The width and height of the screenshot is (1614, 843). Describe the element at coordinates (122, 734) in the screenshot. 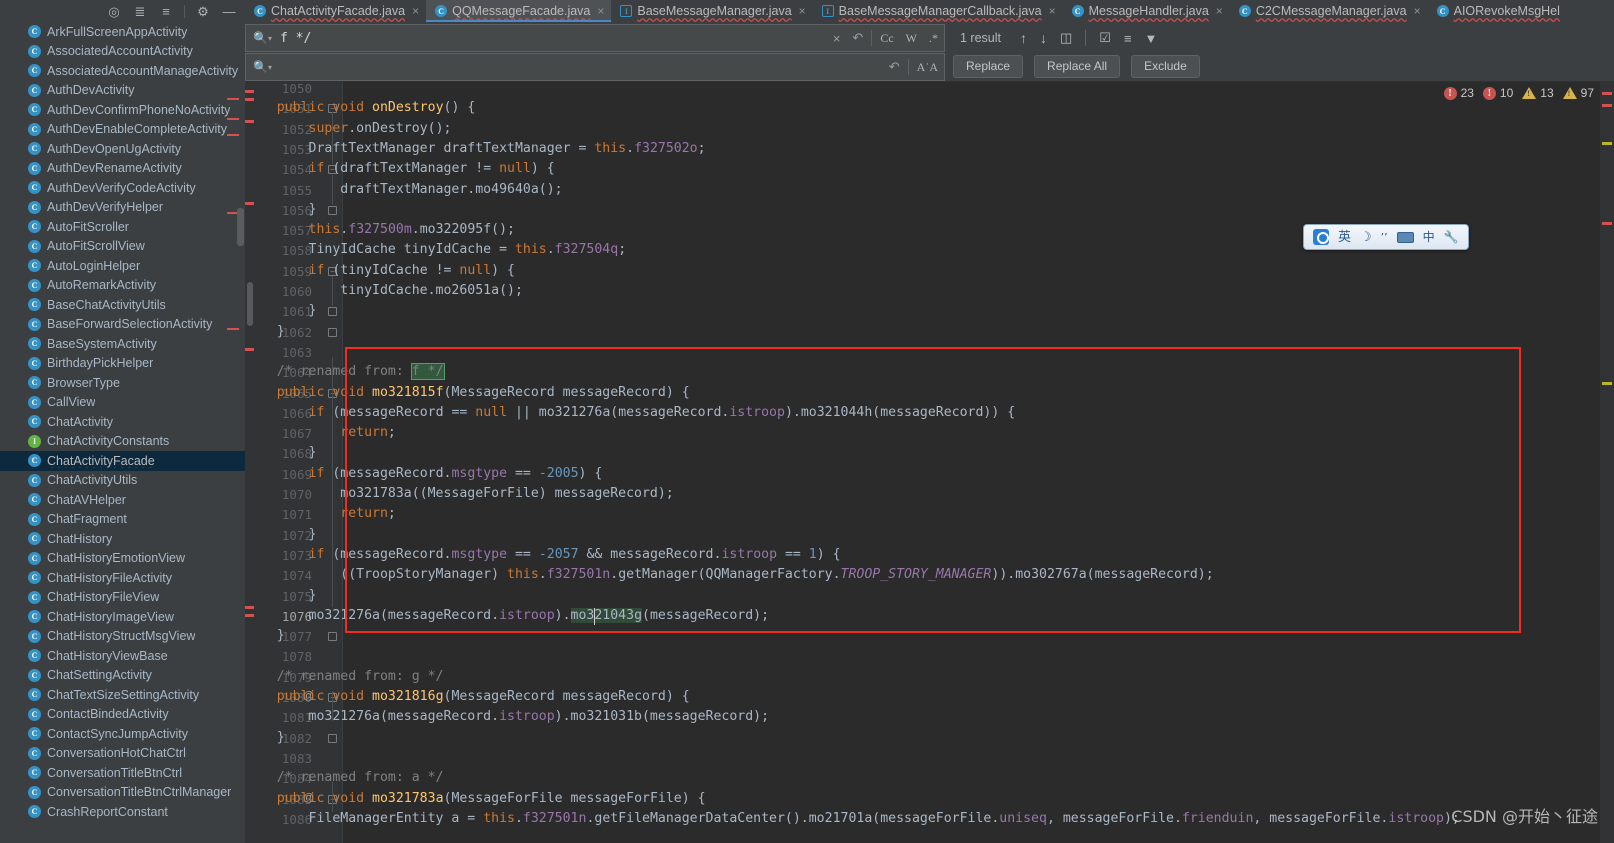

I see `sidebar-item-contactsyncjumpactivity: C ContactSyncJumpActivity` at that location.